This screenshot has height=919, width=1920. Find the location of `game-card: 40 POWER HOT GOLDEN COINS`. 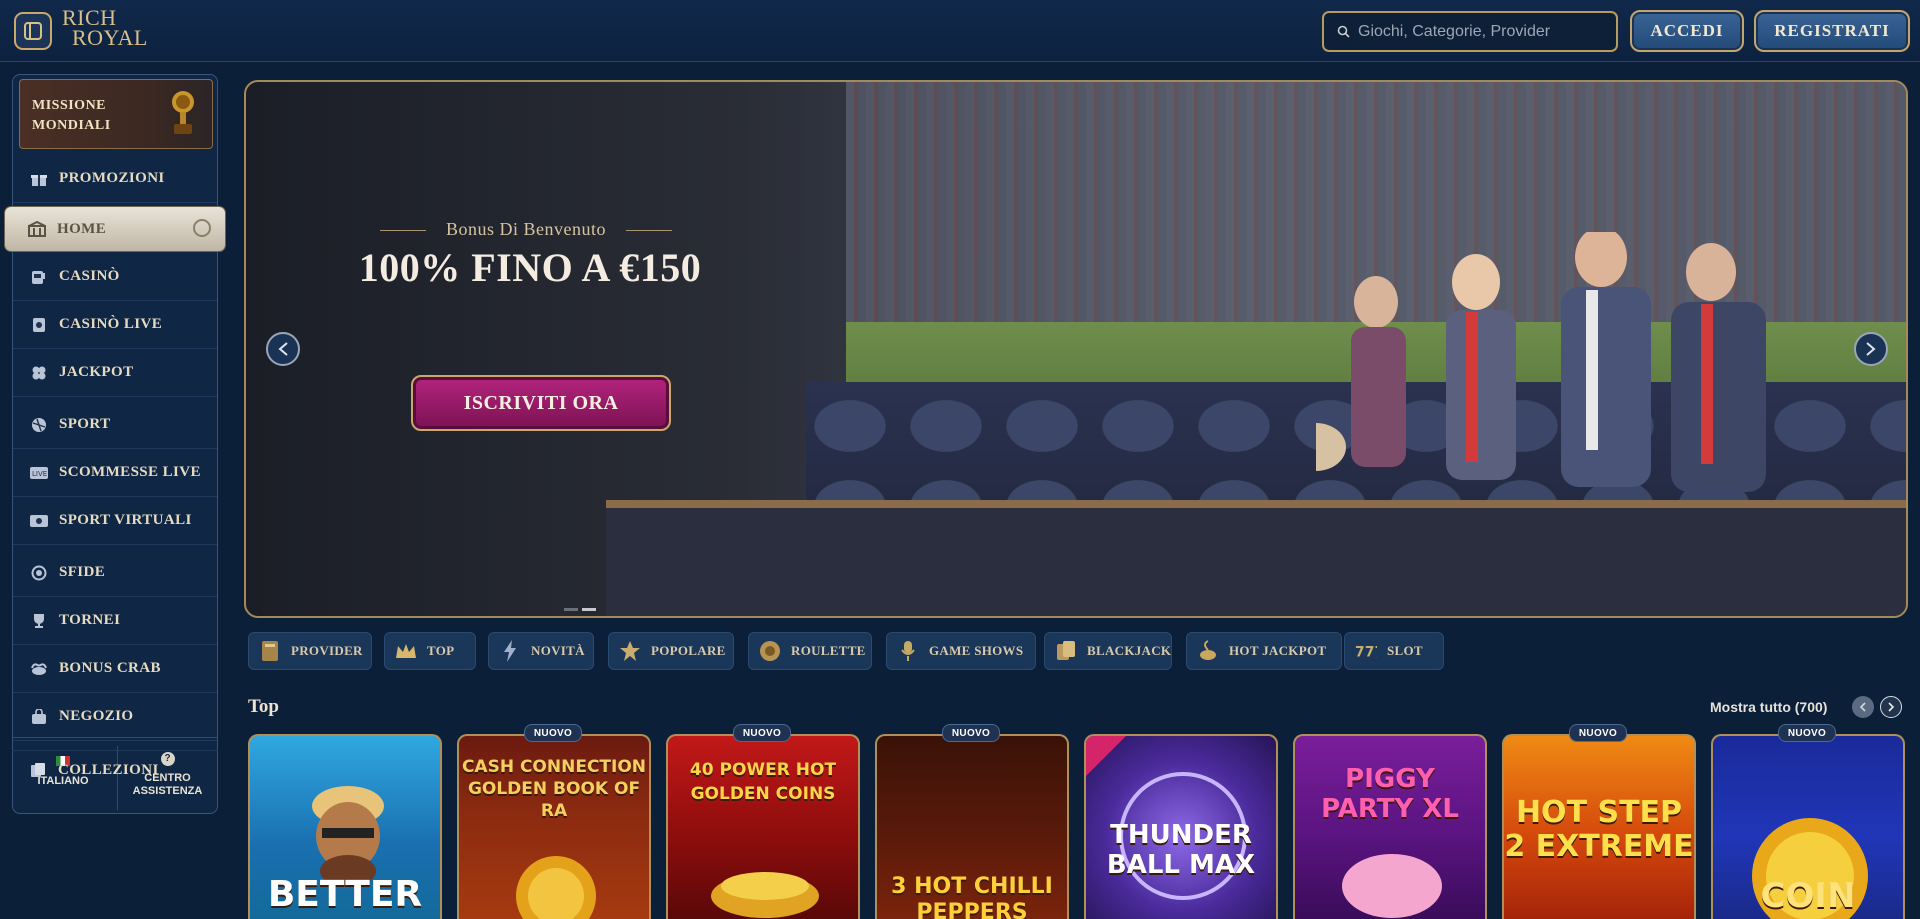

game-card: 40 POWER HOT GOLDEN COINS is located at coordinates (763, 826).